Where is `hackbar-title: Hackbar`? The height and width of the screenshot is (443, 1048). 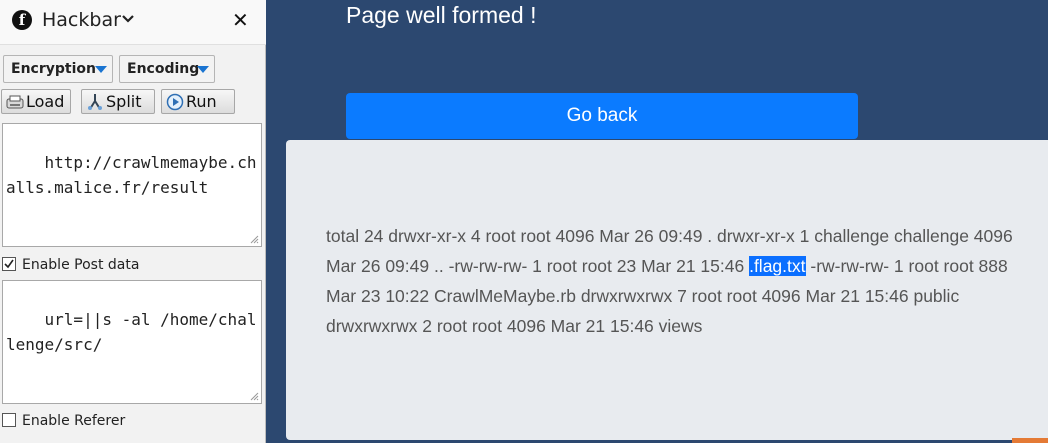 hackbar-title: Hackbar is located at coordinates (81, 20).